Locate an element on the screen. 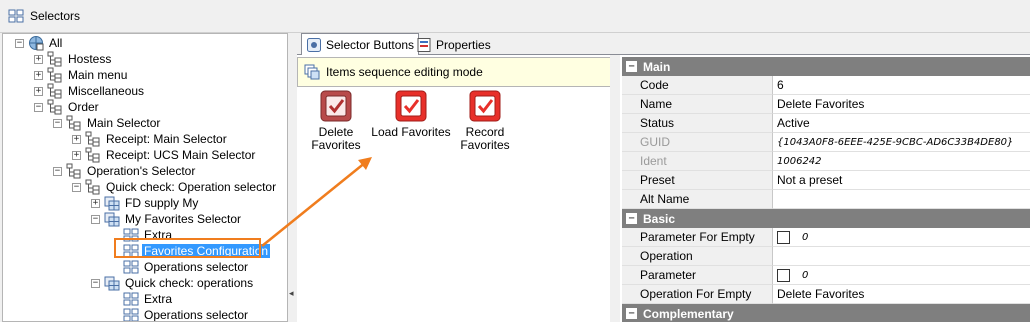 This screenshot has width=1030, height=322. tree-item-label: Operation's Selector is located at coordinates (141, 171).